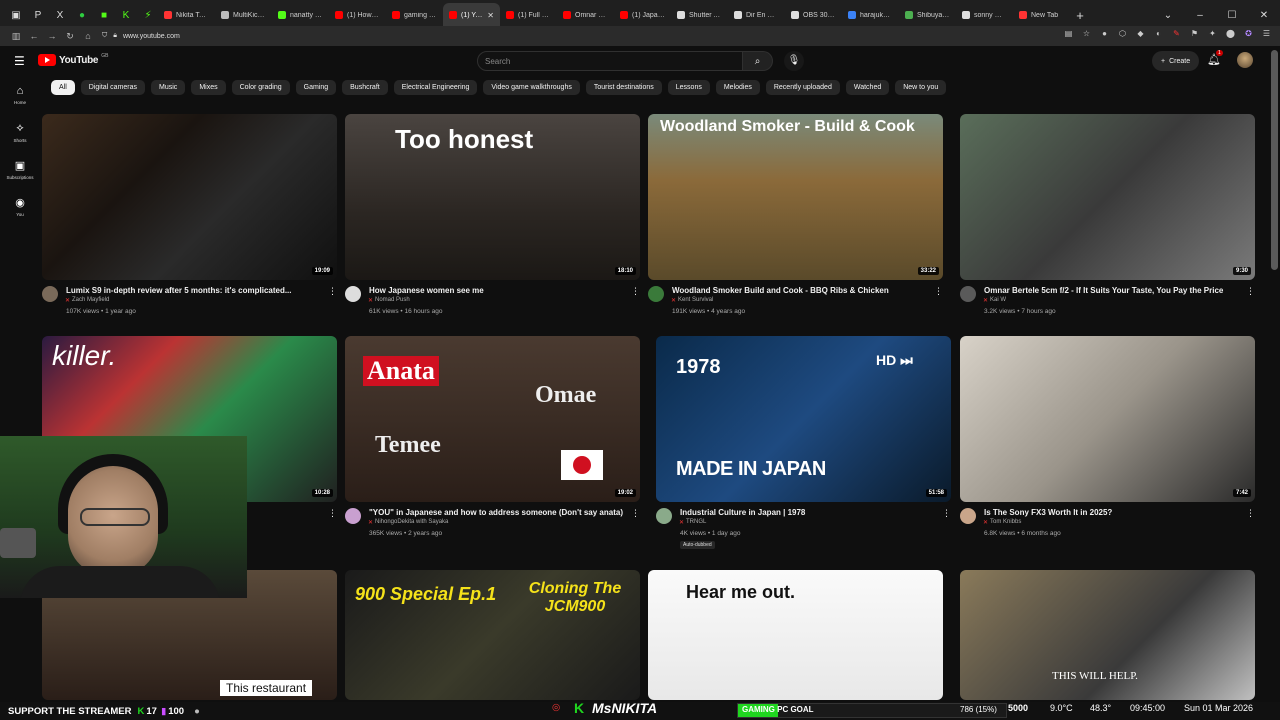 The image size is (1280, 720). I want to click on ext-icon-7: ✦, so click(1212, 33).